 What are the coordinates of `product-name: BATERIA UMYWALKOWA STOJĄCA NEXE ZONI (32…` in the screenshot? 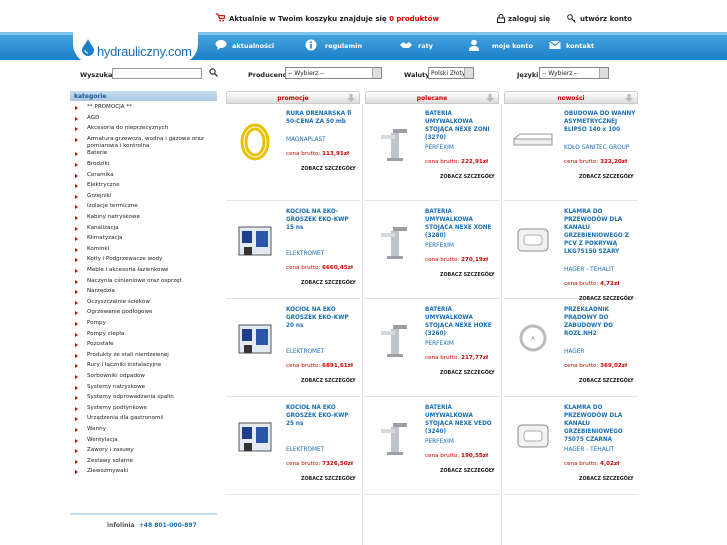 It's located at (461, 126).